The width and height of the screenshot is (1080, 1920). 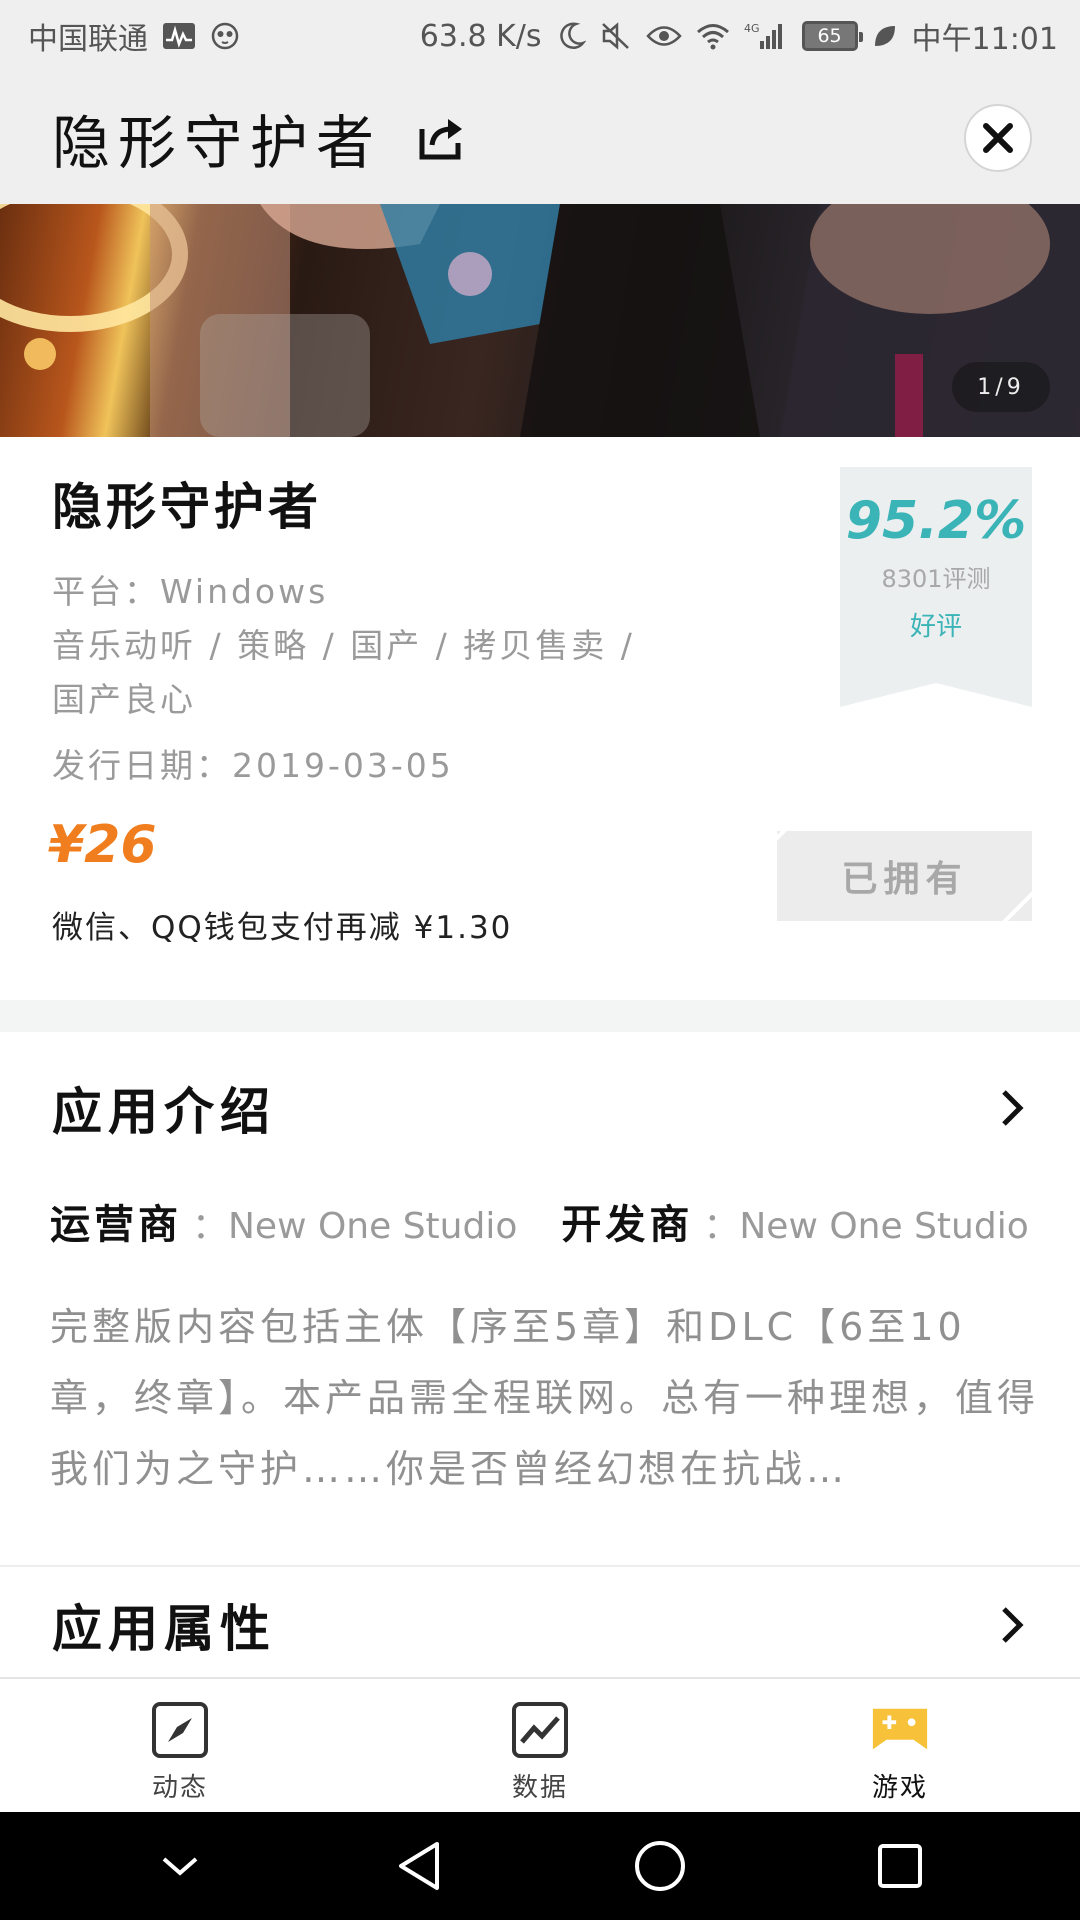 I want to click on recents-square-icon, so click(x=900, y=1866).